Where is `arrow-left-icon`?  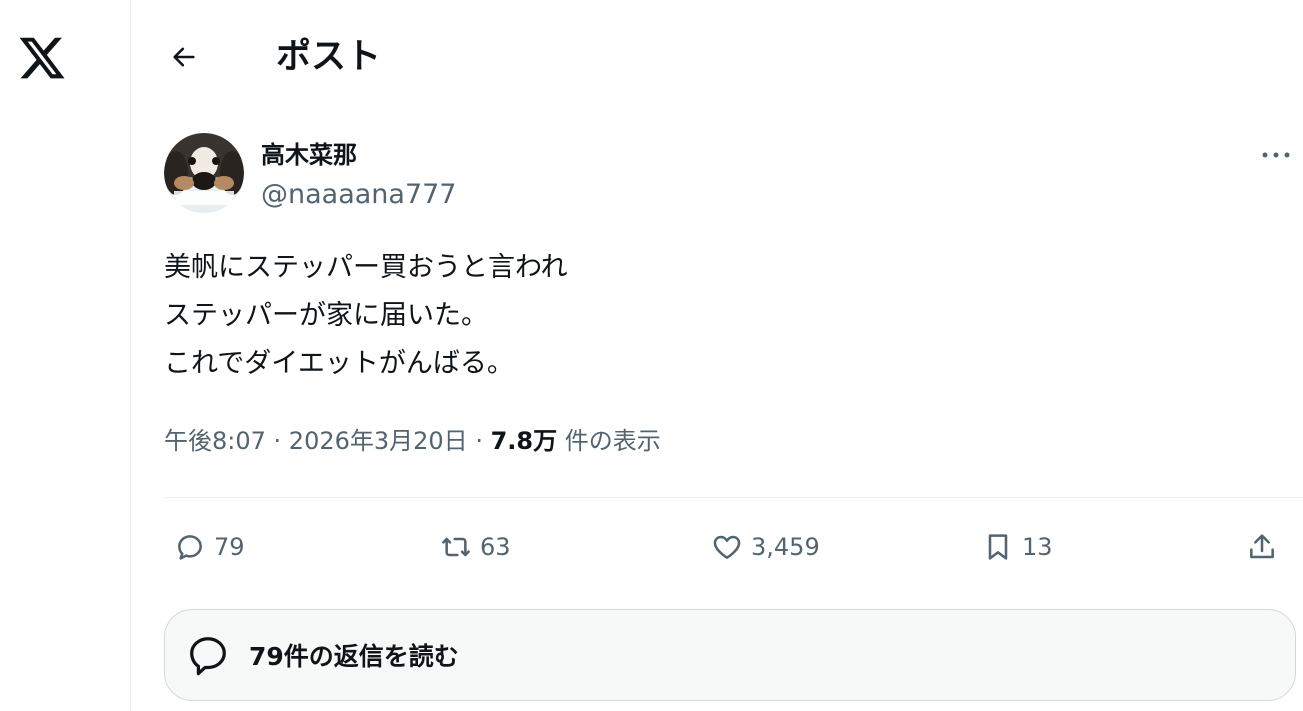 arrow-left-icon is located at coordinates (184, 57).